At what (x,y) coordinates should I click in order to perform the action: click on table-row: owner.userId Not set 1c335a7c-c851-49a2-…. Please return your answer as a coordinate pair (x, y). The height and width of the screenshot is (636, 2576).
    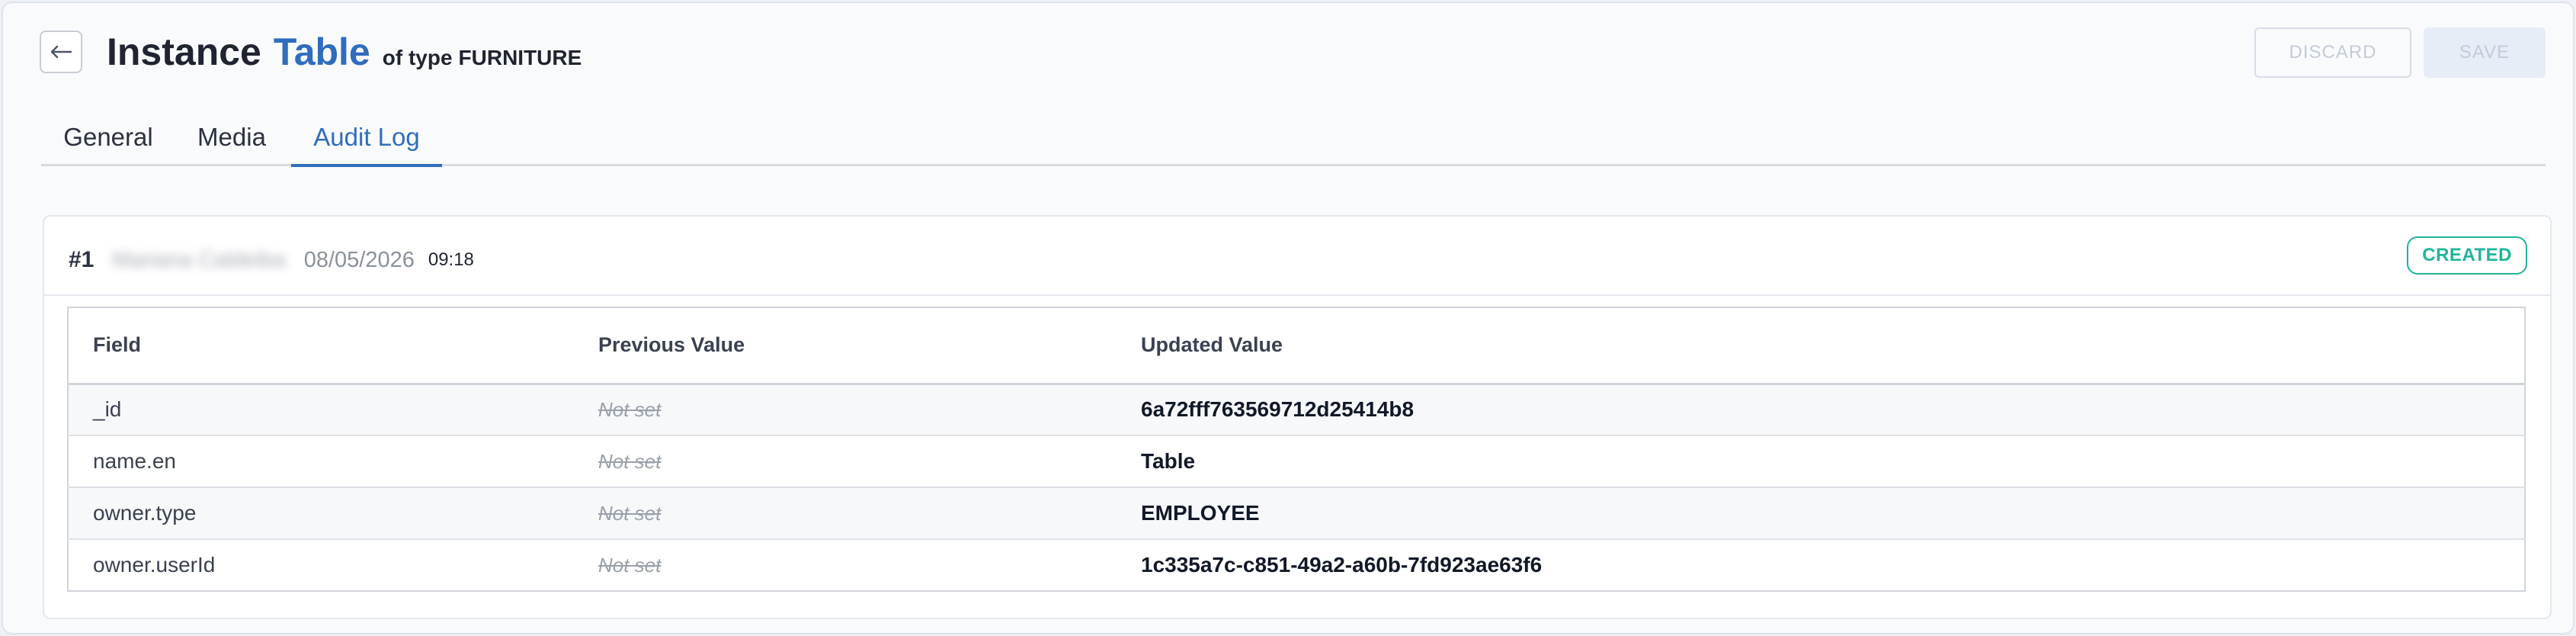
    Looking at the image, I should click on (1296, 565).